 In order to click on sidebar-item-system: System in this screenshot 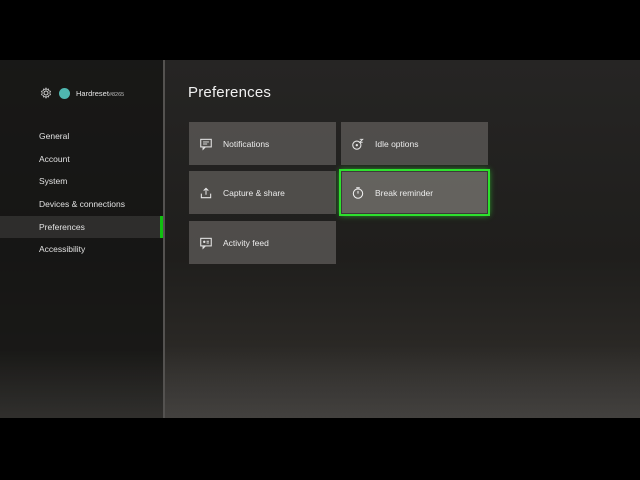, I will do `click(81, 181)`.